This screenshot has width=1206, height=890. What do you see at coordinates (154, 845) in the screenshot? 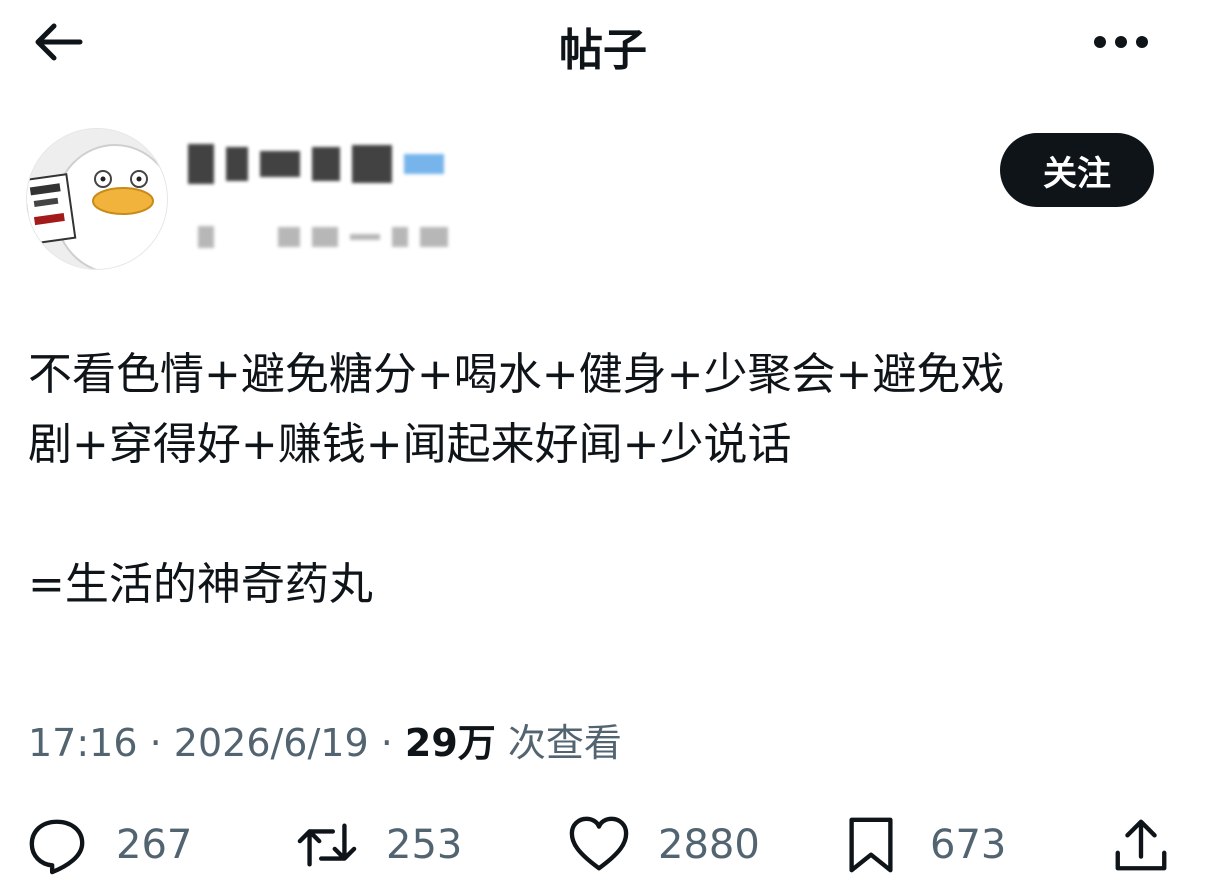
I see `reply-count: 267` at bounding box center [154, 845].